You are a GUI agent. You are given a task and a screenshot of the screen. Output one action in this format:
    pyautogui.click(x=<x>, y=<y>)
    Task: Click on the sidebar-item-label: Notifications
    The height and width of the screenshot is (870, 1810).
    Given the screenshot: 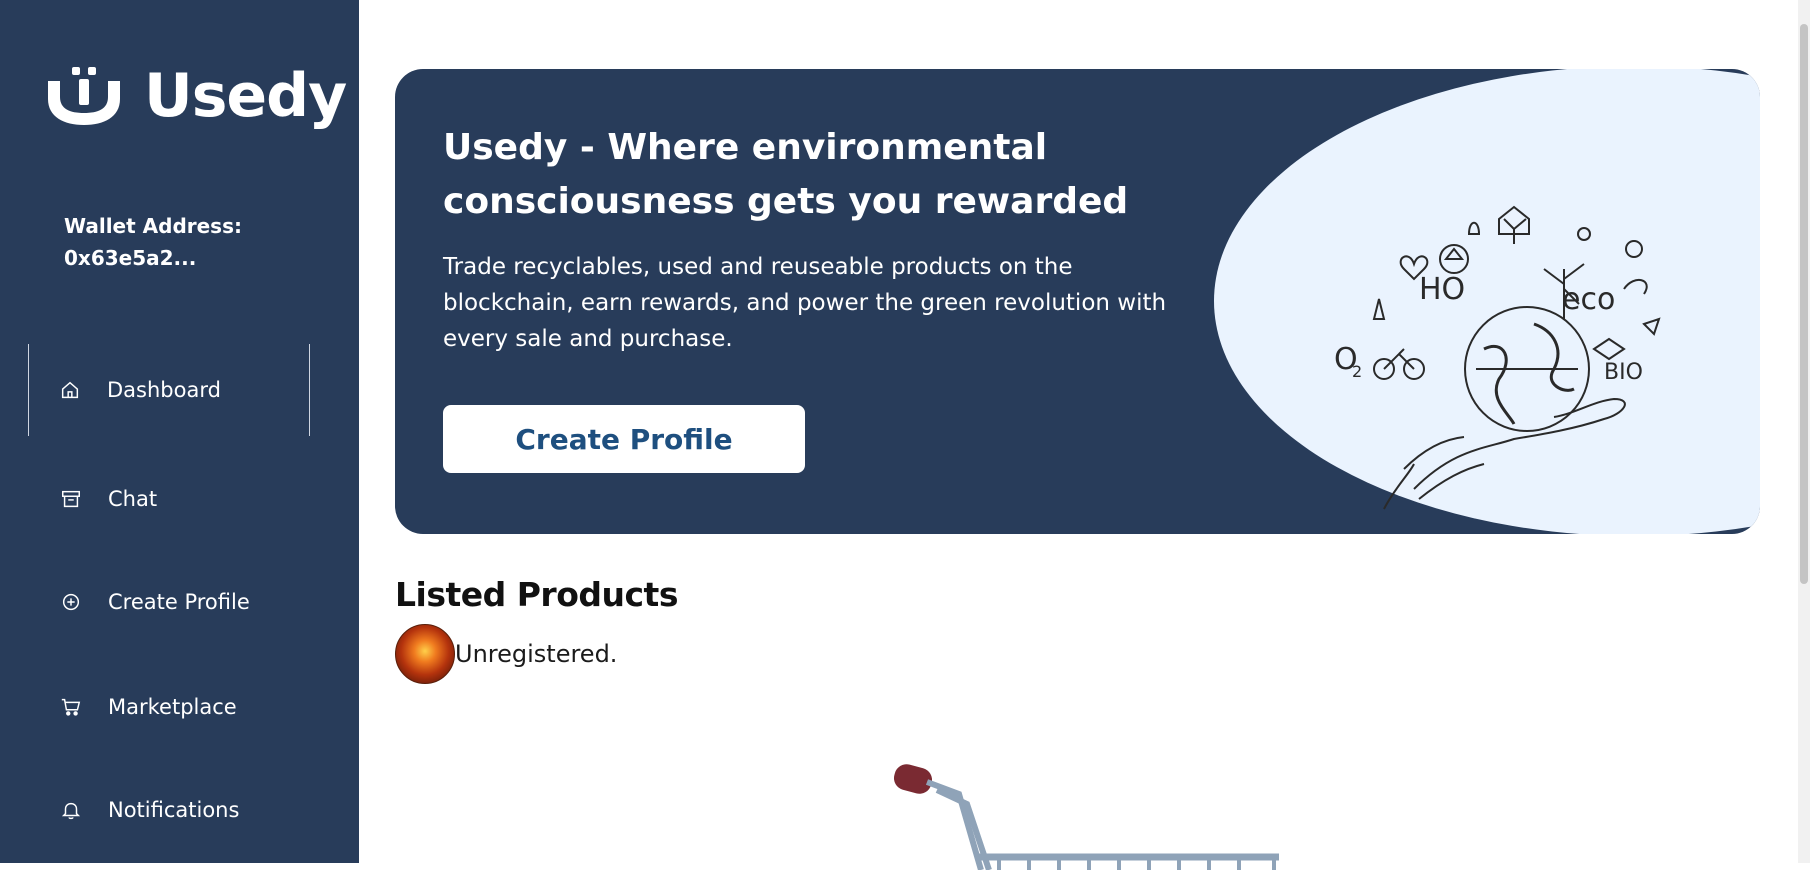 What is the action you would take?
    pyautogui.click(x=174, y=810)
    